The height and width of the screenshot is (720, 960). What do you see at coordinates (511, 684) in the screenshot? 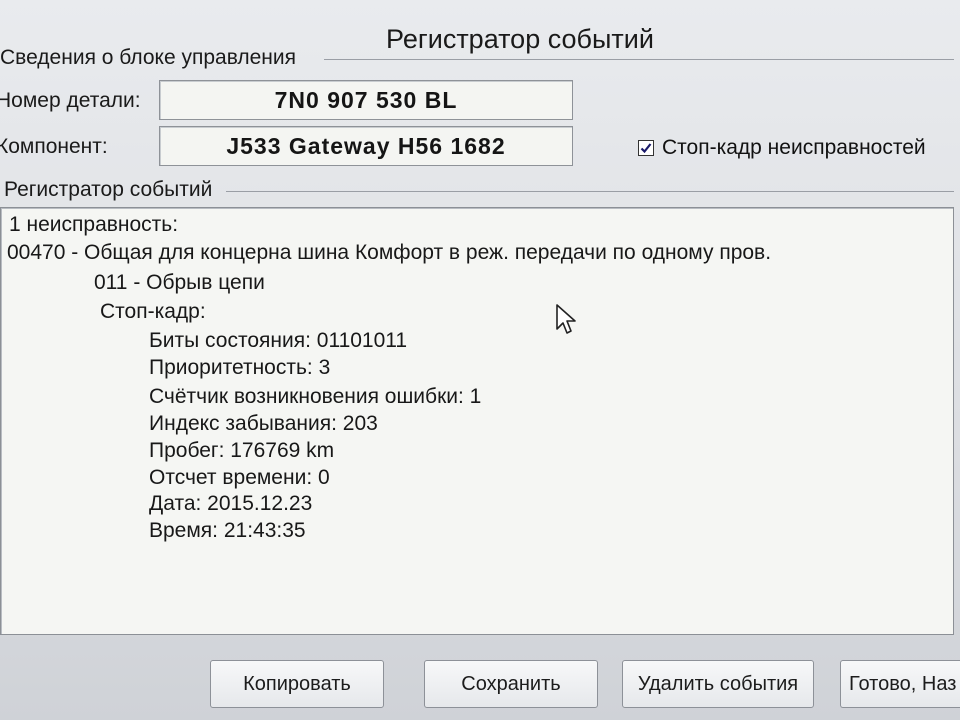
I see `save-button: Сохранить` at bounding box center [511, 684].